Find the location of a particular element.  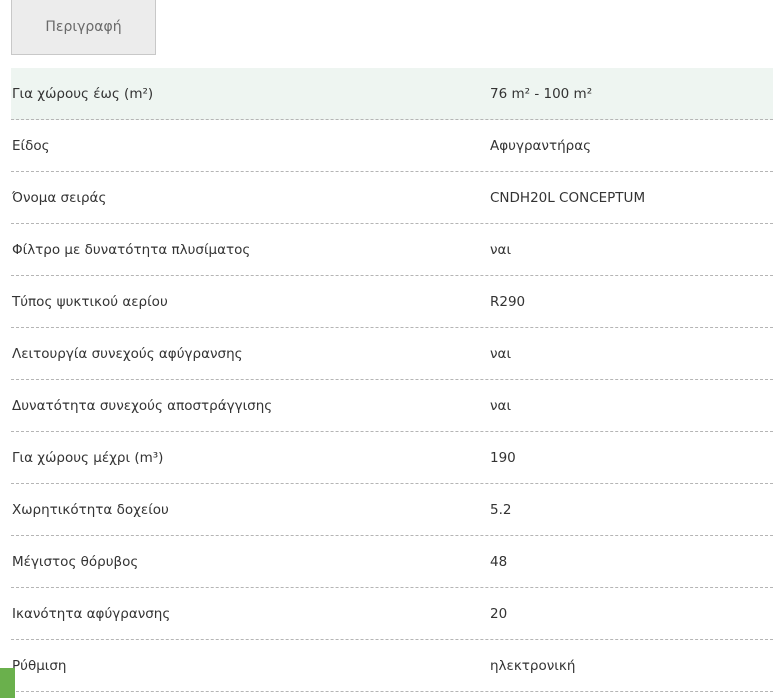

table-row: Για χώρους έως (m²) 76 m² - 100 m² is located at coordinates (392, 94).